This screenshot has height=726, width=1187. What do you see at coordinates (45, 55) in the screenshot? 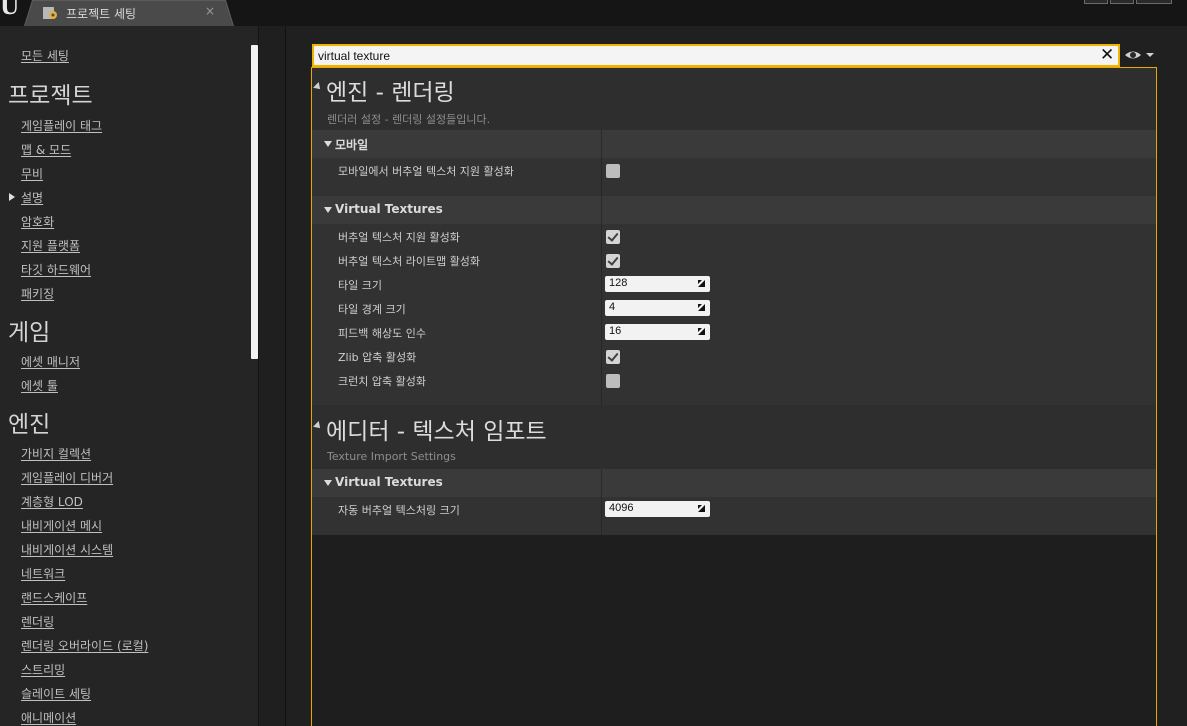
I see `sidebar-item-all-settings: 모든 세팅` at bounding box center [45, 55].